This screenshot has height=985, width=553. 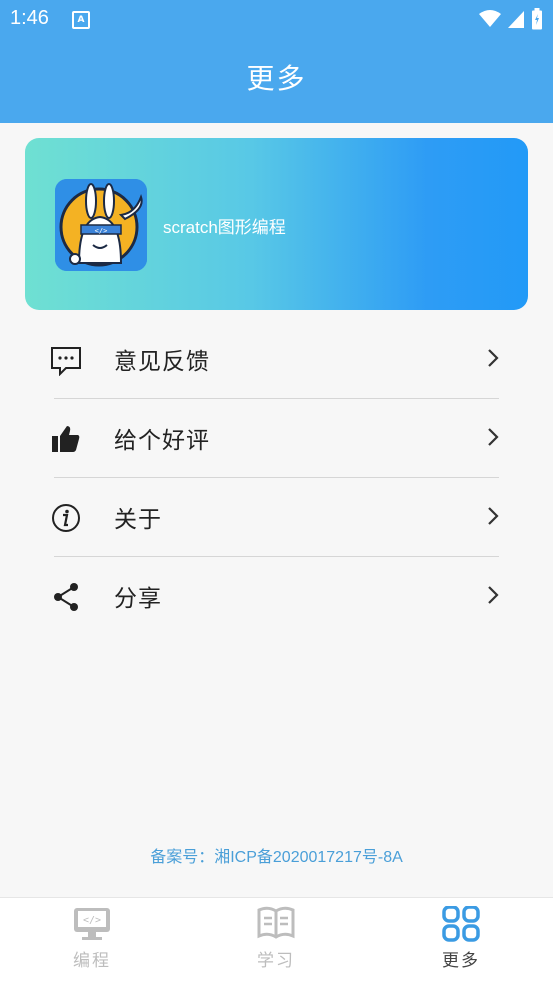 I want to click on tab-label: 编程, so click(x=92, y=961).